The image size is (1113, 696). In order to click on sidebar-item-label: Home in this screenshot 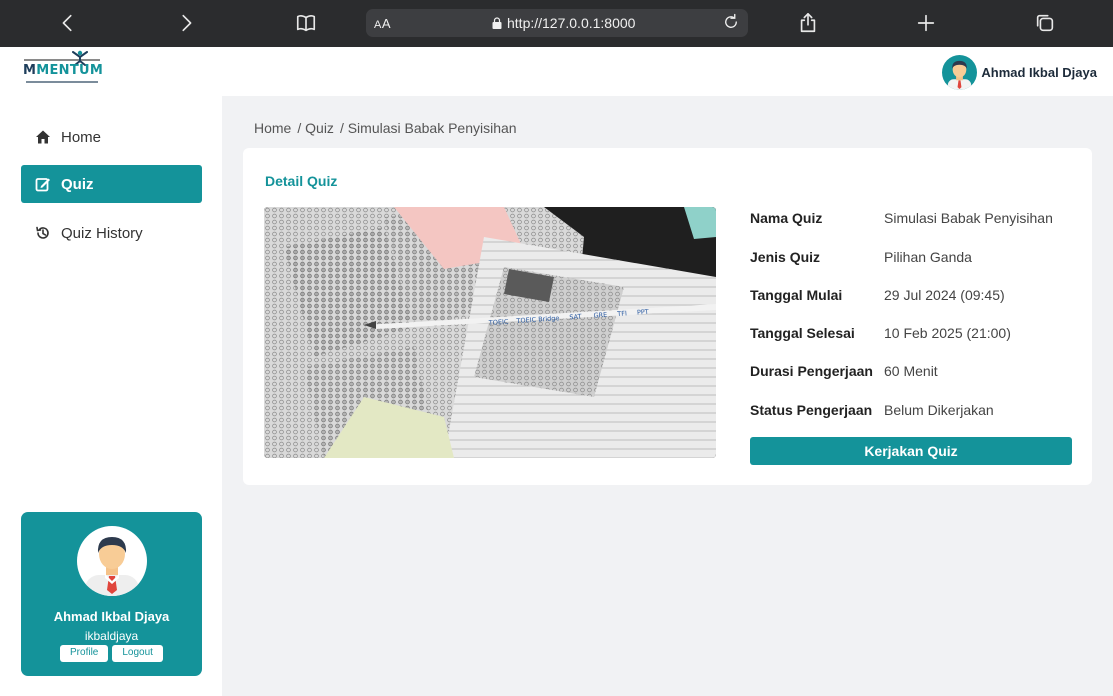, I will do `click(81, 137)`.